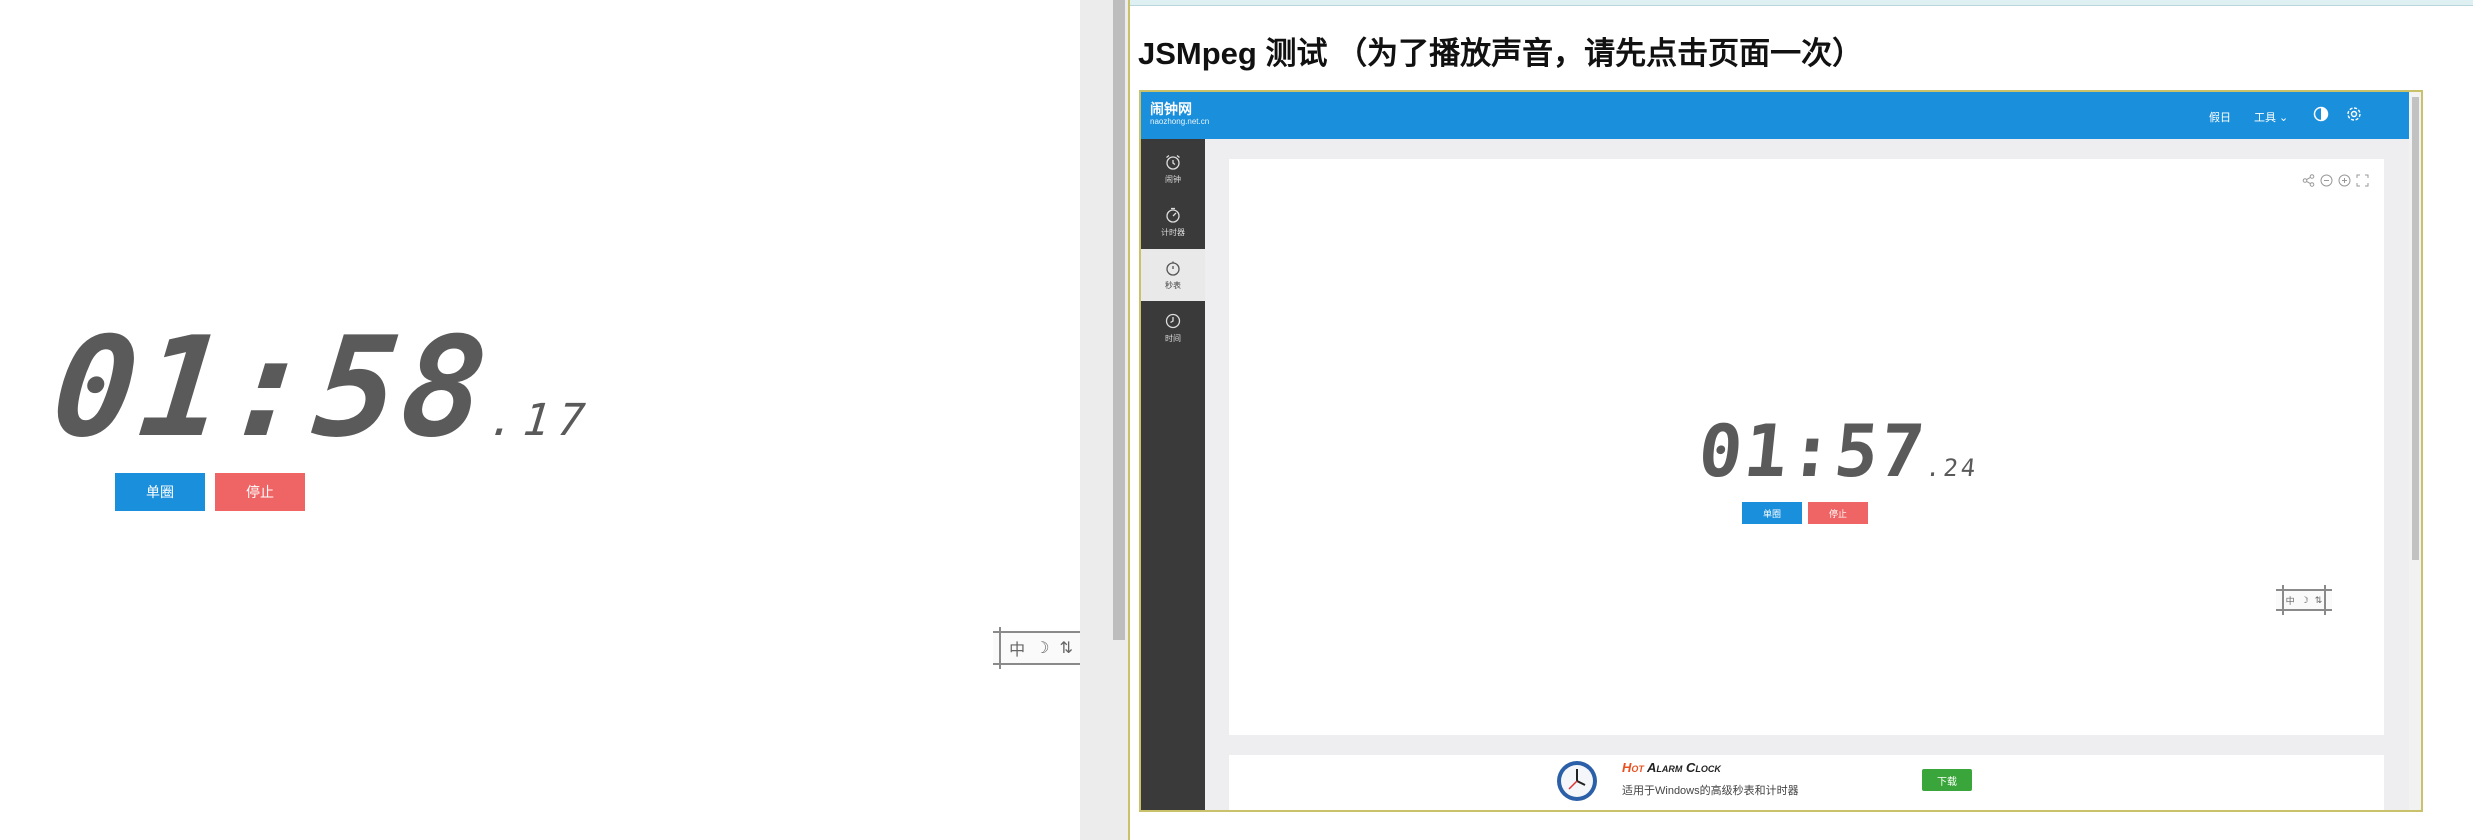 The image size is (2473, 840). What do you see at coordinates (1682, 767) in the screenshot?
I see `ad-title-rest: Alarm Clock` at bounding box center [1682, 767].